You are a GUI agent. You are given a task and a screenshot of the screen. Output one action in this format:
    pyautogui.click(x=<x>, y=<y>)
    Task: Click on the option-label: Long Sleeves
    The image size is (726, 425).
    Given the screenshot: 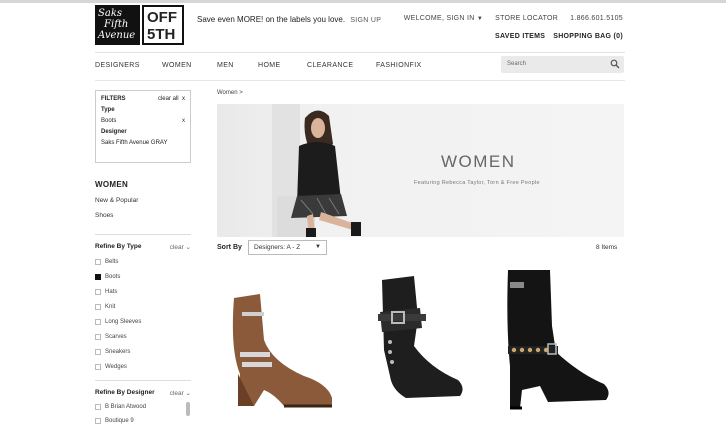 What is the action you would take?
    pyautogui.click(x=123, y=322)
    